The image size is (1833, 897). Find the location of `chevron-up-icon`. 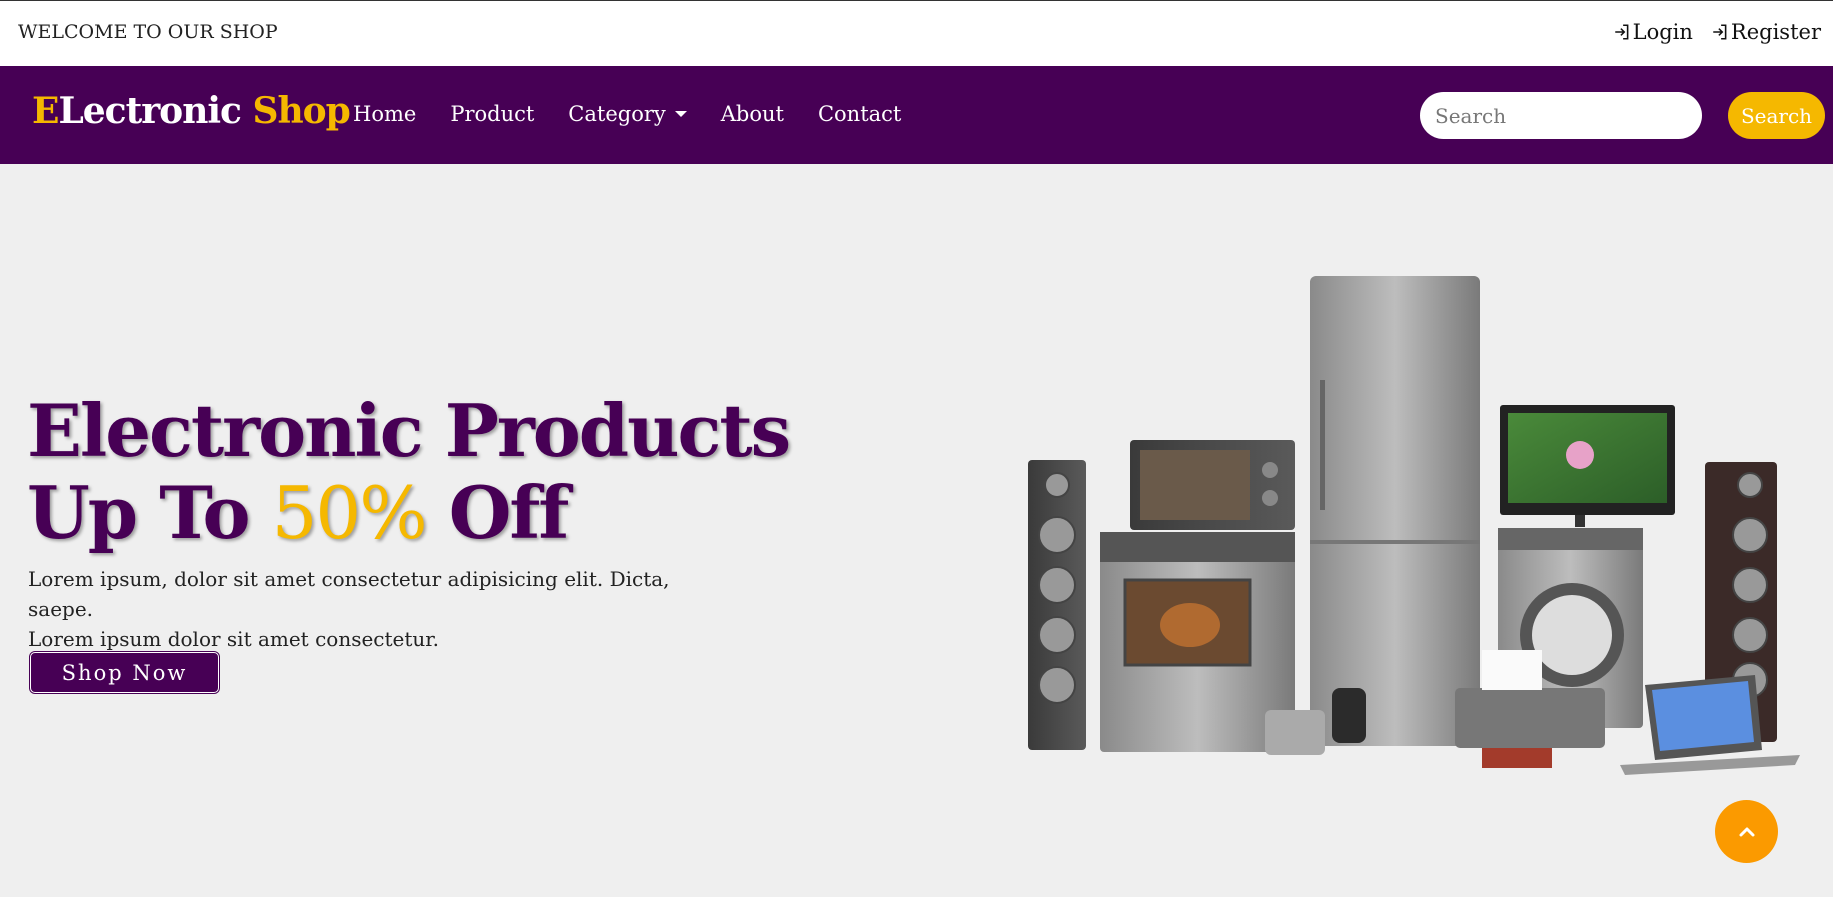

chevron-up-icon is located at coordinates (1746, 831).